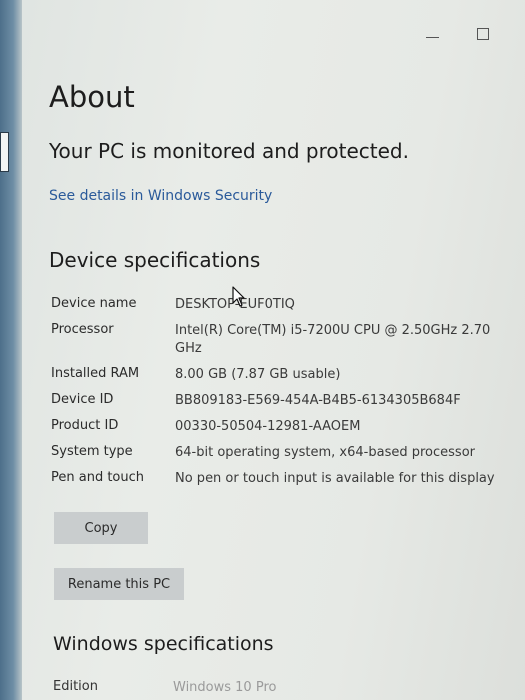 This screenshot has height=700, width=525. I want to click on spec-row-installed-ram: Installed RAM 8.00 GB (7.87 GB usable), so click(281, 375).